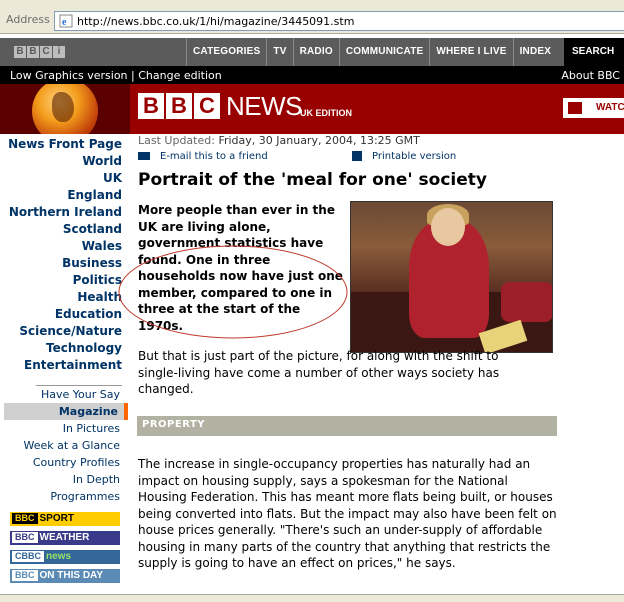 The width and height of the screenshot is (624, 602). What do you see at coordinates (88, 411) in the screenshot?
I see `nav-magazine: Magazine` at bounding box center [88, 411].